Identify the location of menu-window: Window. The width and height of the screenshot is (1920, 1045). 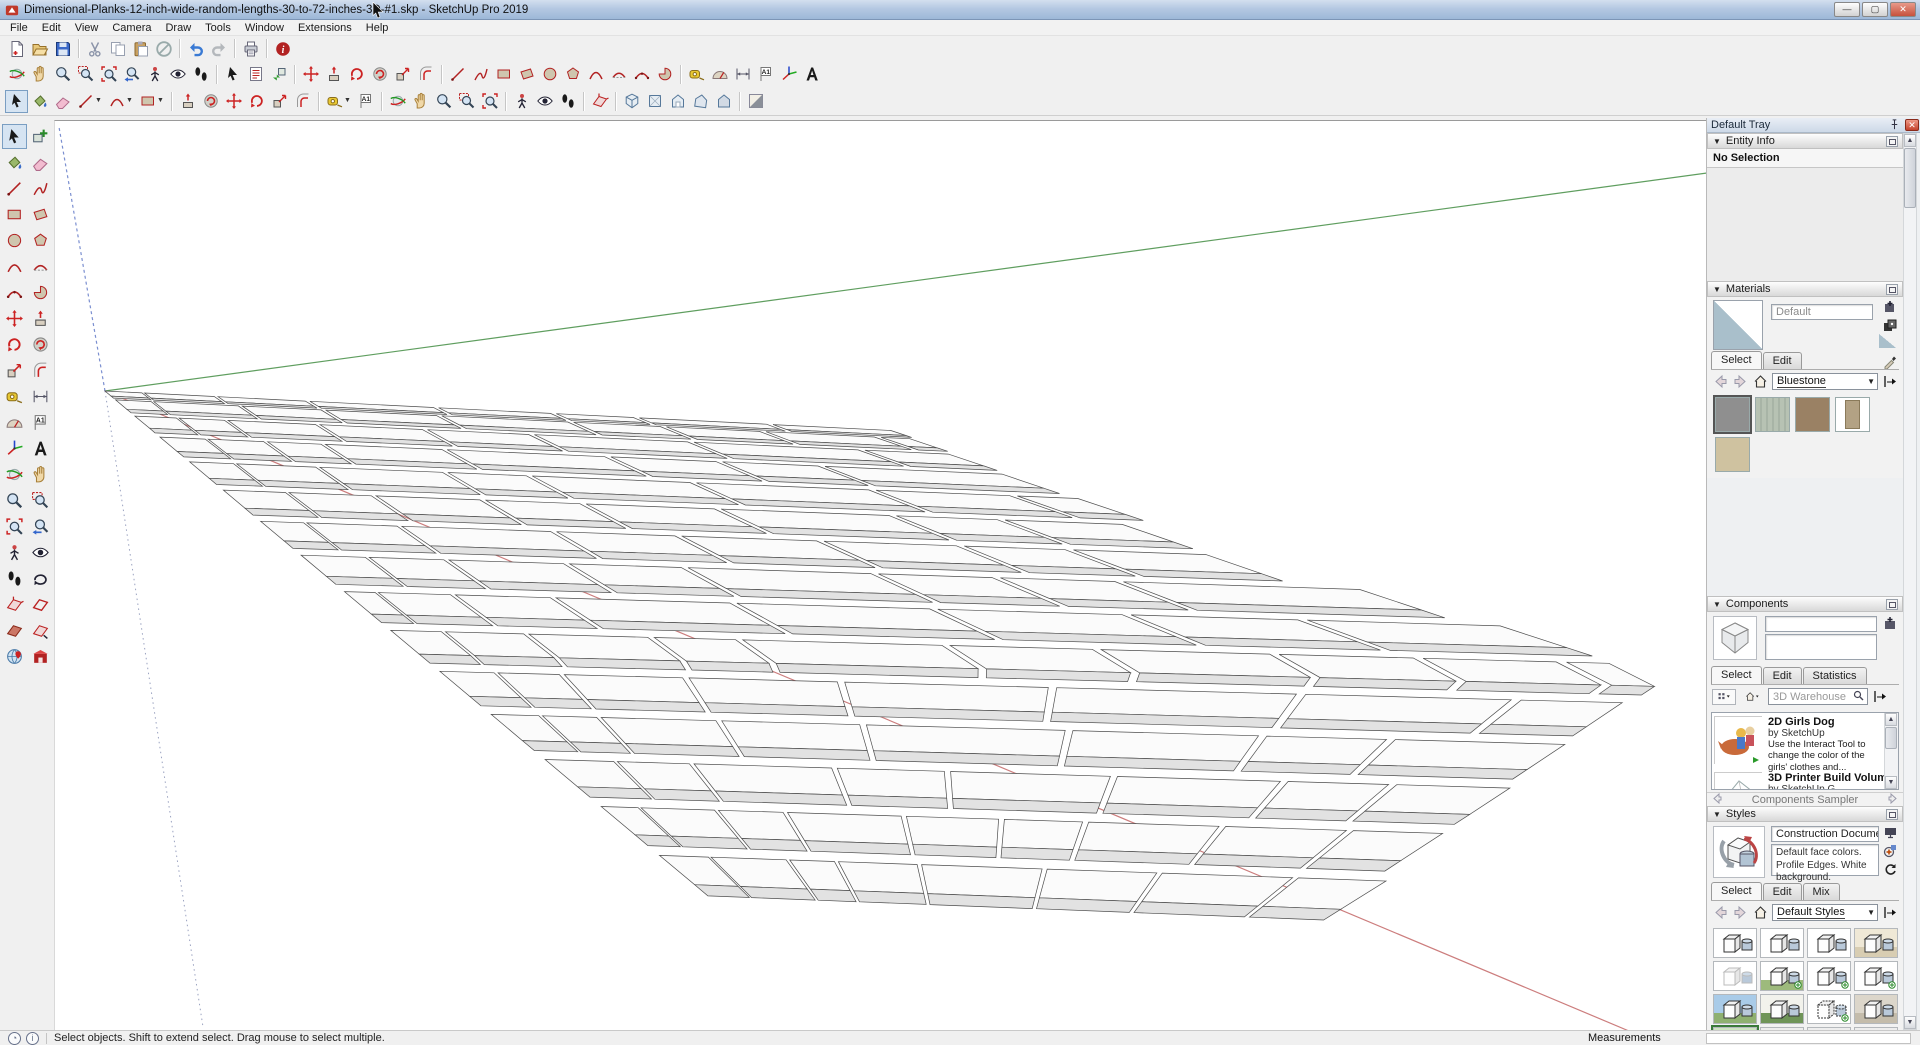
(264, 28).